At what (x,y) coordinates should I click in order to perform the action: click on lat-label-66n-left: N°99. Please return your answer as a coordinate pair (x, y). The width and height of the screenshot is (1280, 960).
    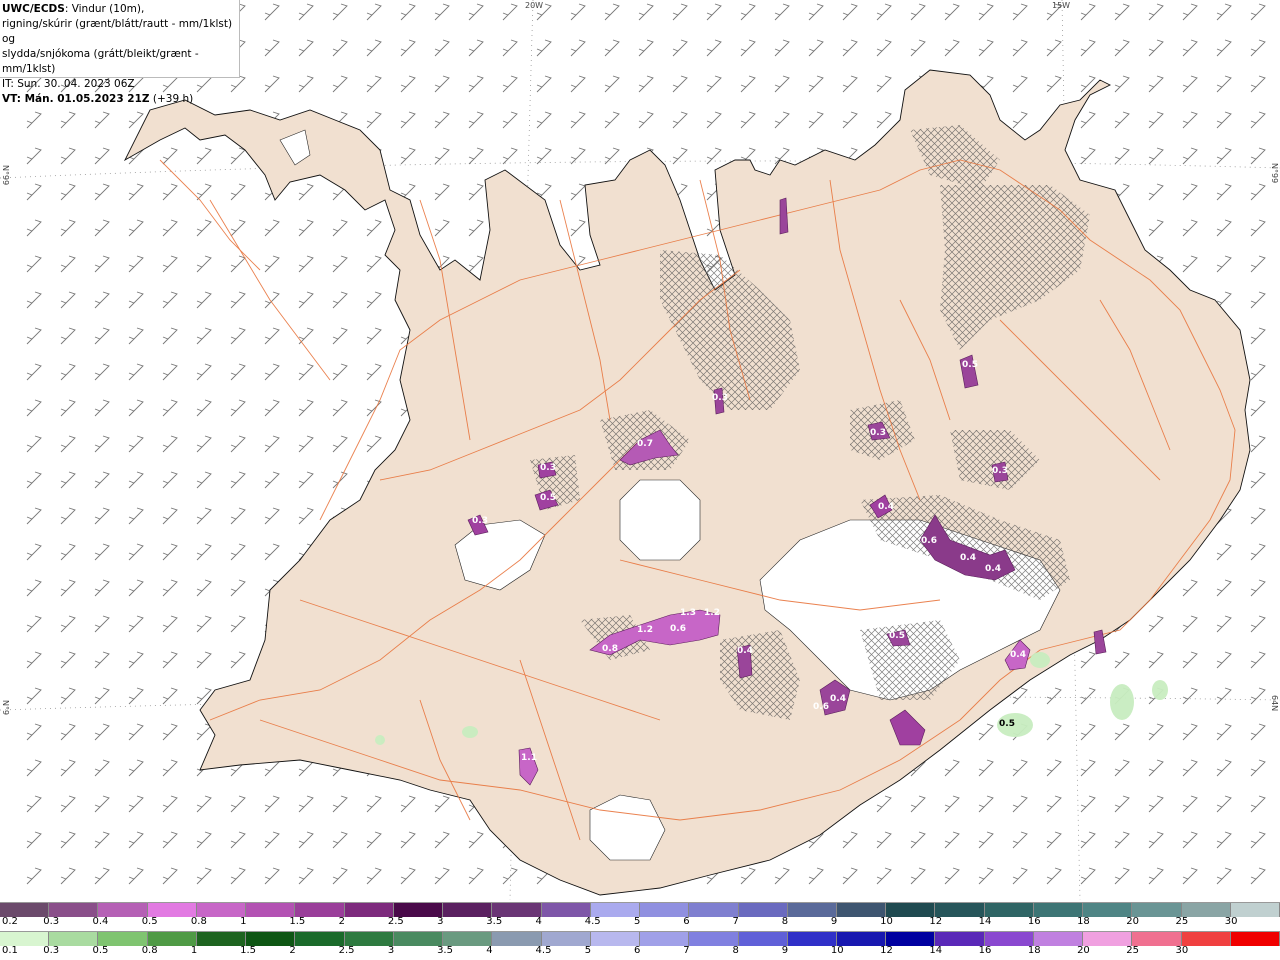
    Looking at the image, I should click on (5, 175).